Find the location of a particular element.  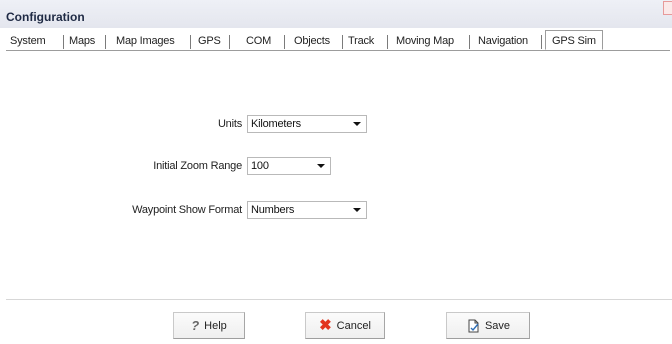

save-button: Save is located at coordinates (488, 325).